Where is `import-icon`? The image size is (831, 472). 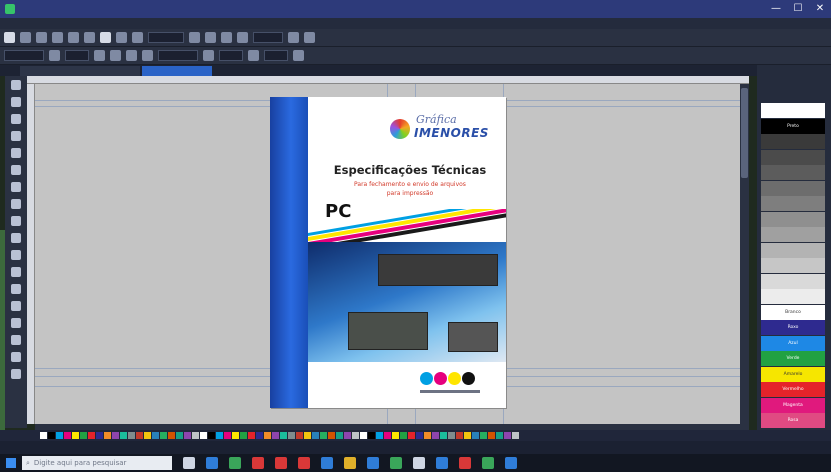
import-icon is located at coordinates (121, 37).